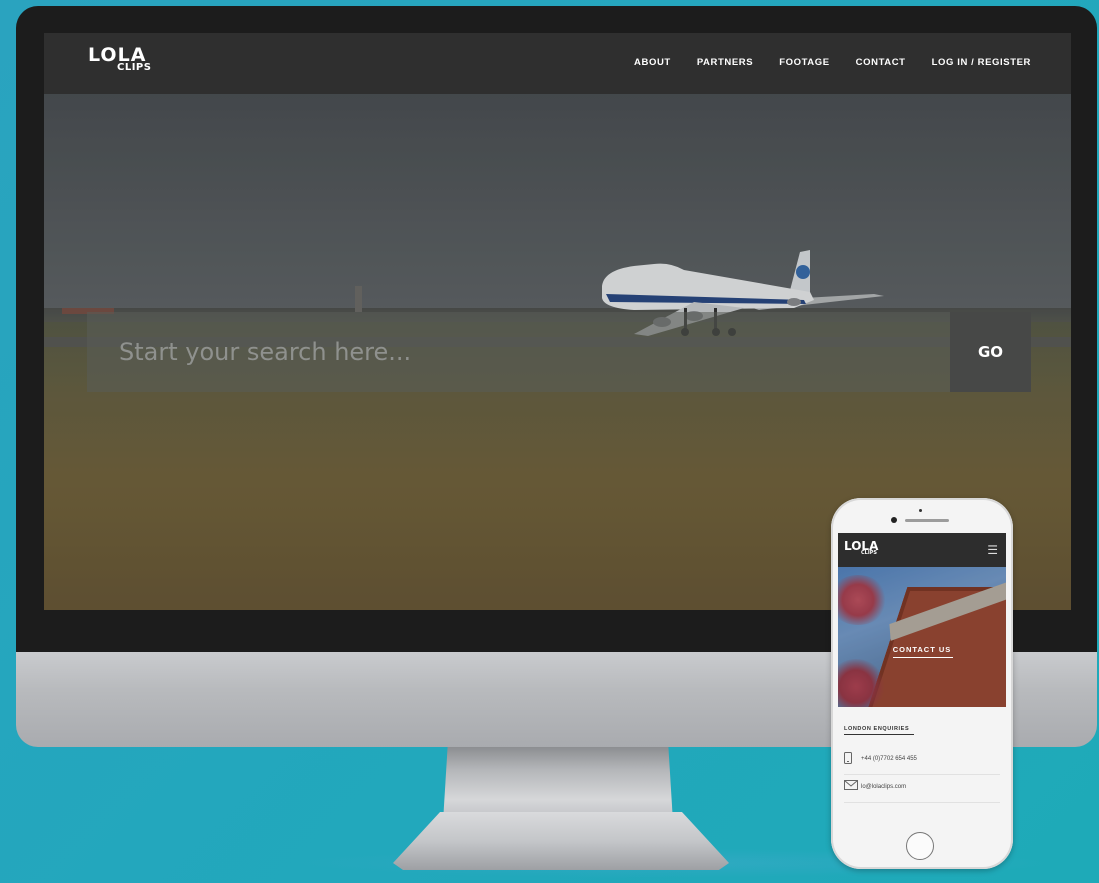  What do you see at coordinates (558, 784) in the screenshot?
I see `monitor-stand-neck` at bounding box center [558, 784].